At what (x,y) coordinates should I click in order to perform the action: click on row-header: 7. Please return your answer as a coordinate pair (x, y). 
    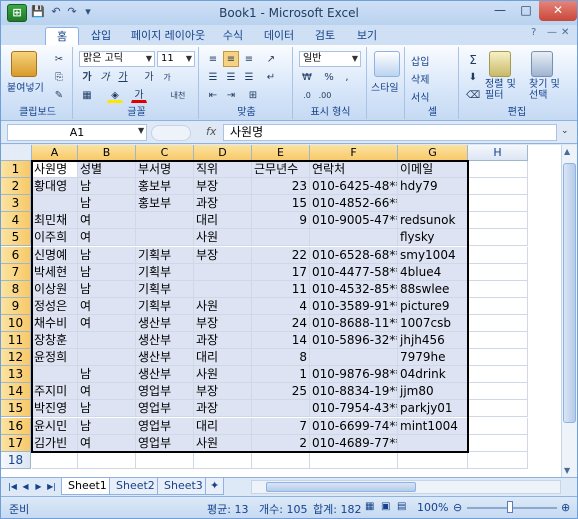
    Looking at the image, I should click on (16, 272).